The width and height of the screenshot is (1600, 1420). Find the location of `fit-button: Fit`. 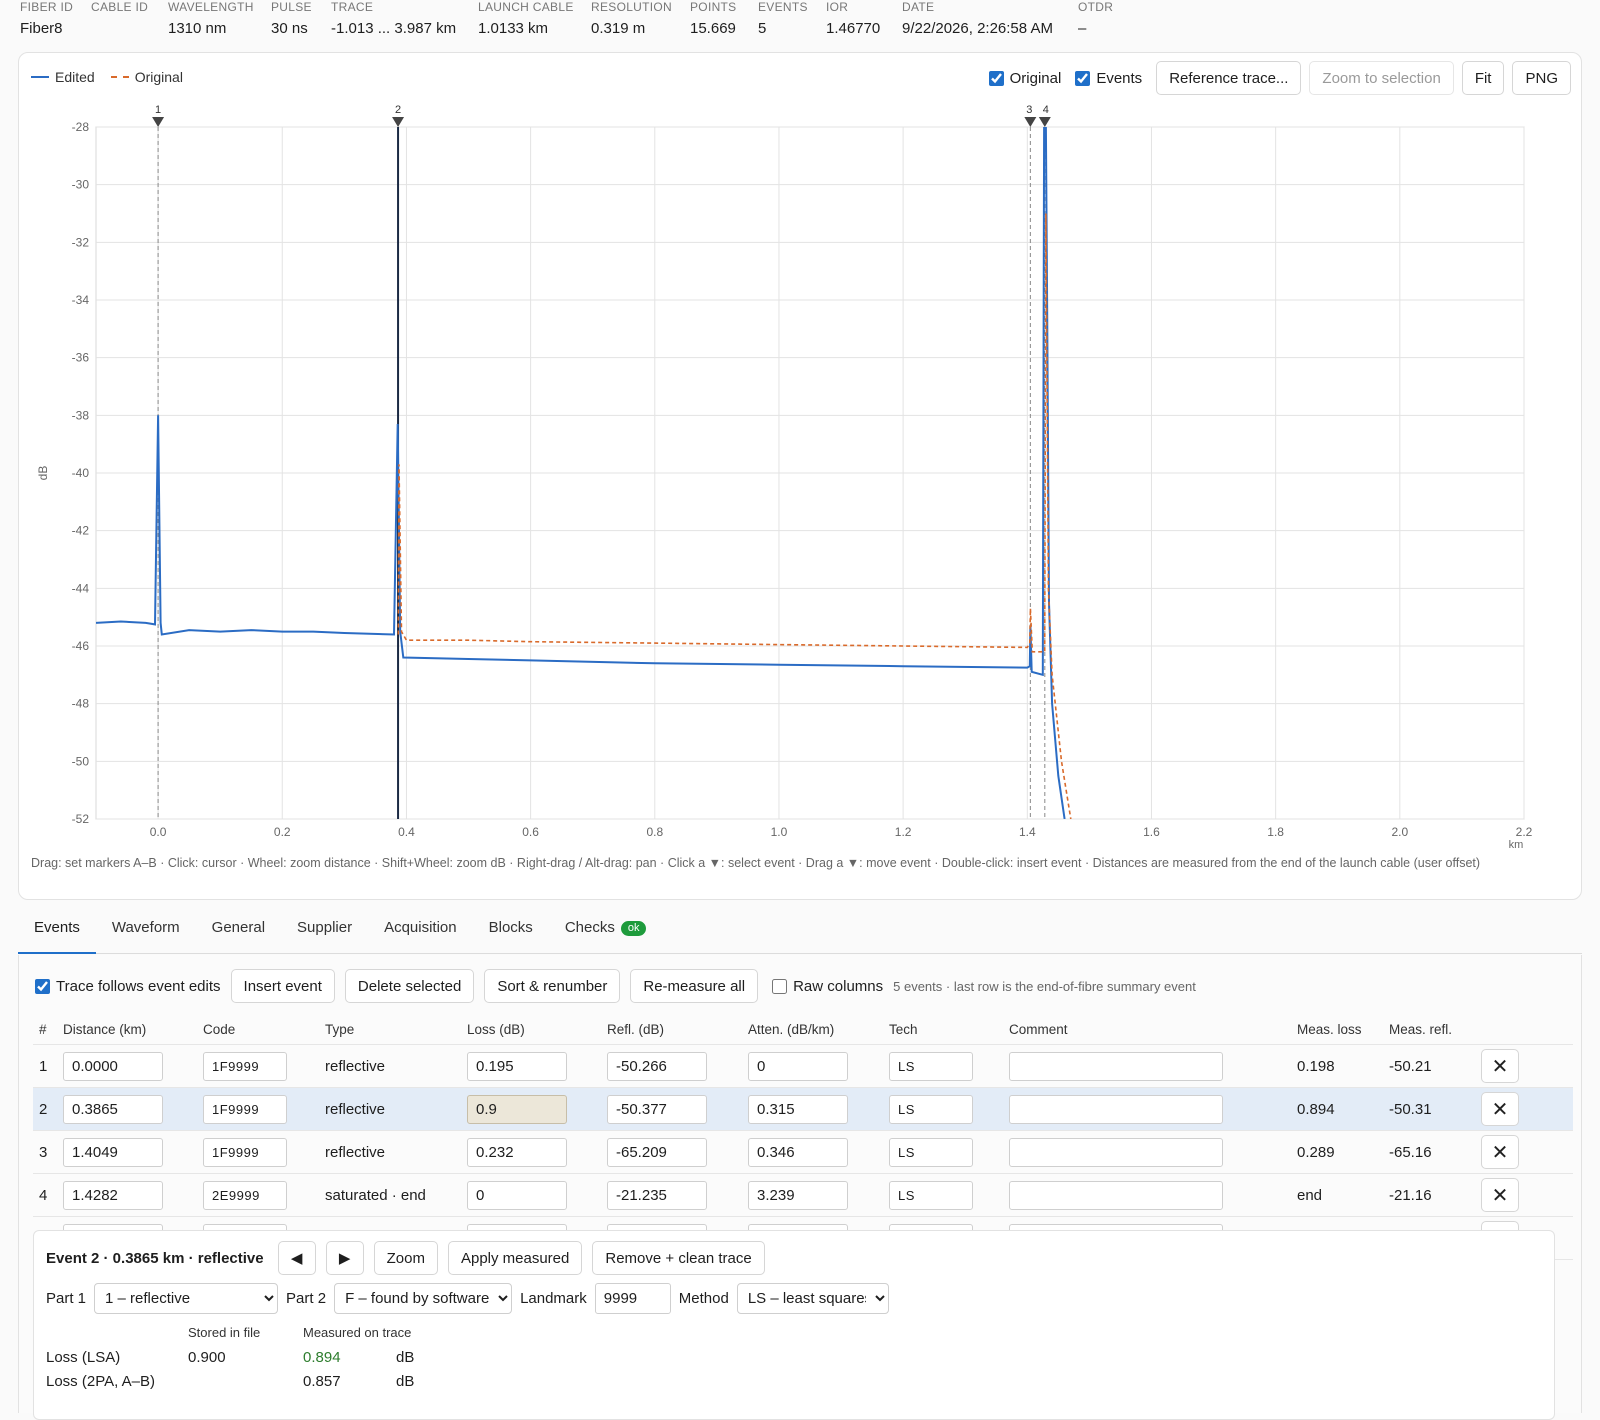

fit-button: Fit is located at coordinates (1483, 78).